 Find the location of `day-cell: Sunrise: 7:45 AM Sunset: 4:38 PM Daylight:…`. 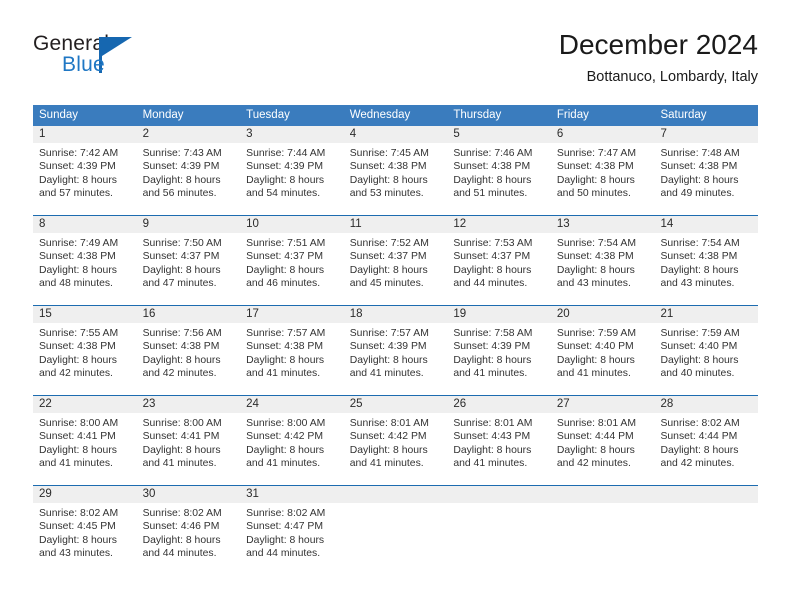

day-cell: Sunrise: 7:45 AM Sunset: 4:38 PM Daylight:… is located at coordinates (396, 179).